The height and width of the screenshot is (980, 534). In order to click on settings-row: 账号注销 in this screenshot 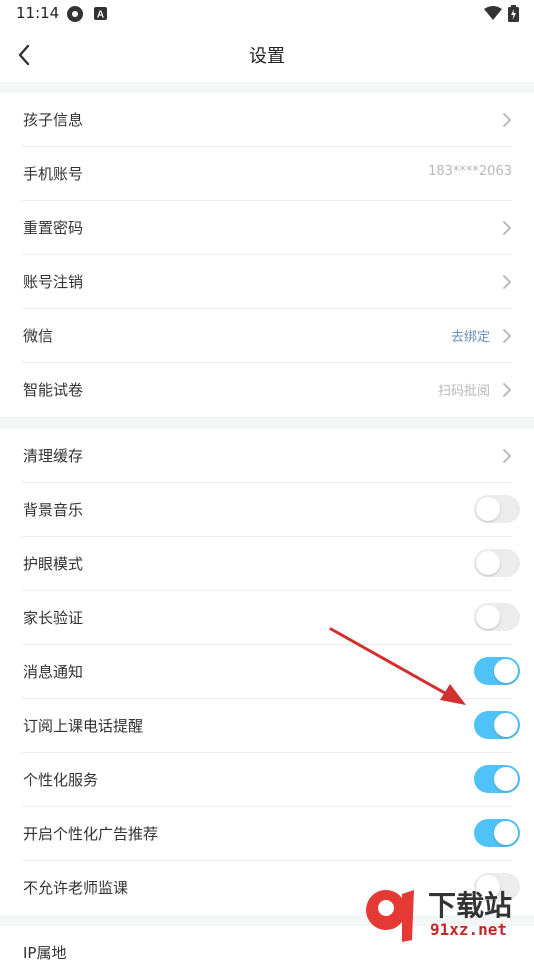, I will do `click(267, 282)`.